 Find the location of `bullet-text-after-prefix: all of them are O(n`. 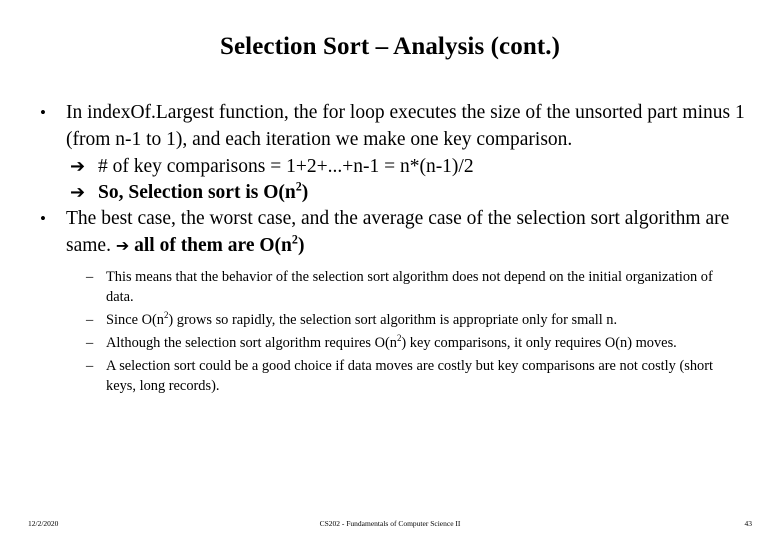

bullet-text-after-prefix: all of them are O(n is located at coordinates (213, 245).